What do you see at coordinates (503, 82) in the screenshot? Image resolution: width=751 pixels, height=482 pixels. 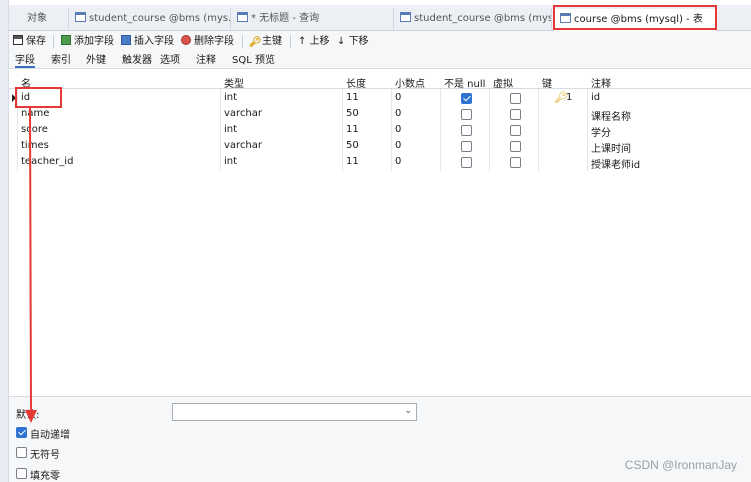 I see `col-header-virtual: 虚拟` at bounding box center [503, 82].